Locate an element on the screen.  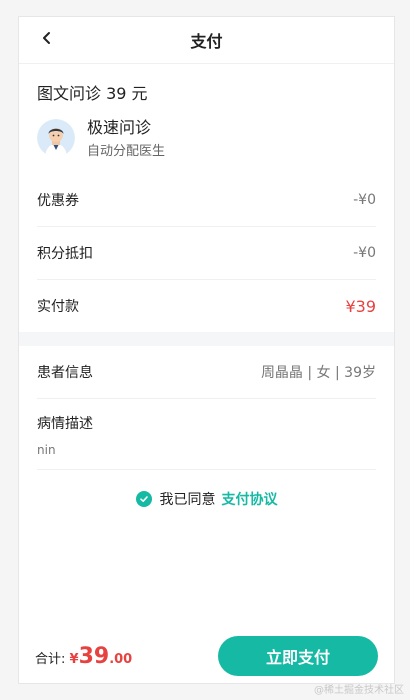
agreement-text: 我已同意 is located at coordinates (187, 500).